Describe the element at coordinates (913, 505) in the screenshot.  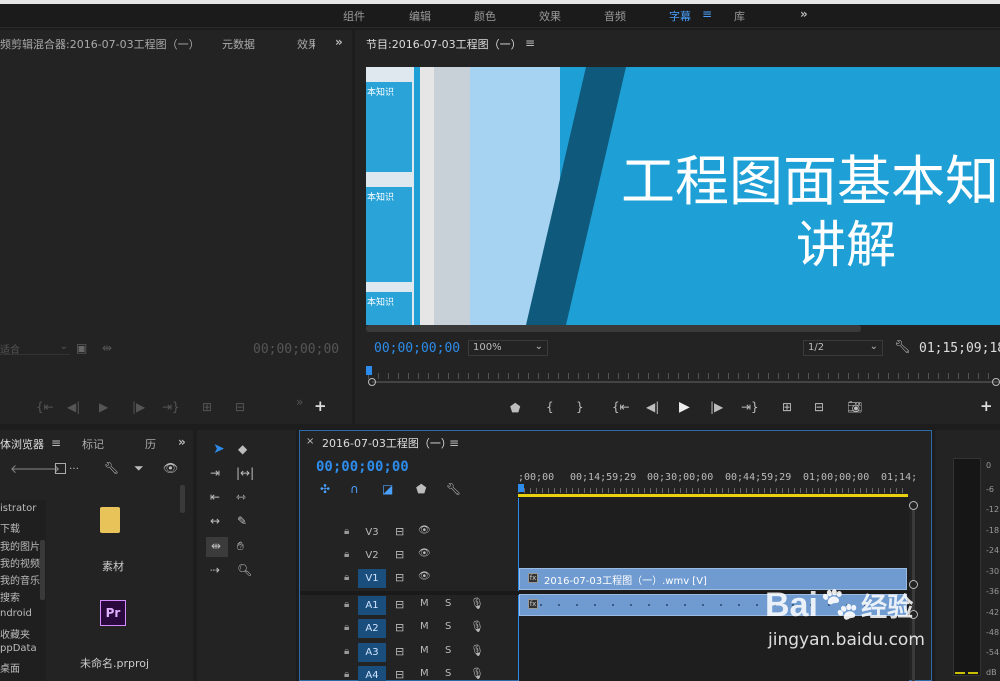
I see `scroll-handle-top` at that location.